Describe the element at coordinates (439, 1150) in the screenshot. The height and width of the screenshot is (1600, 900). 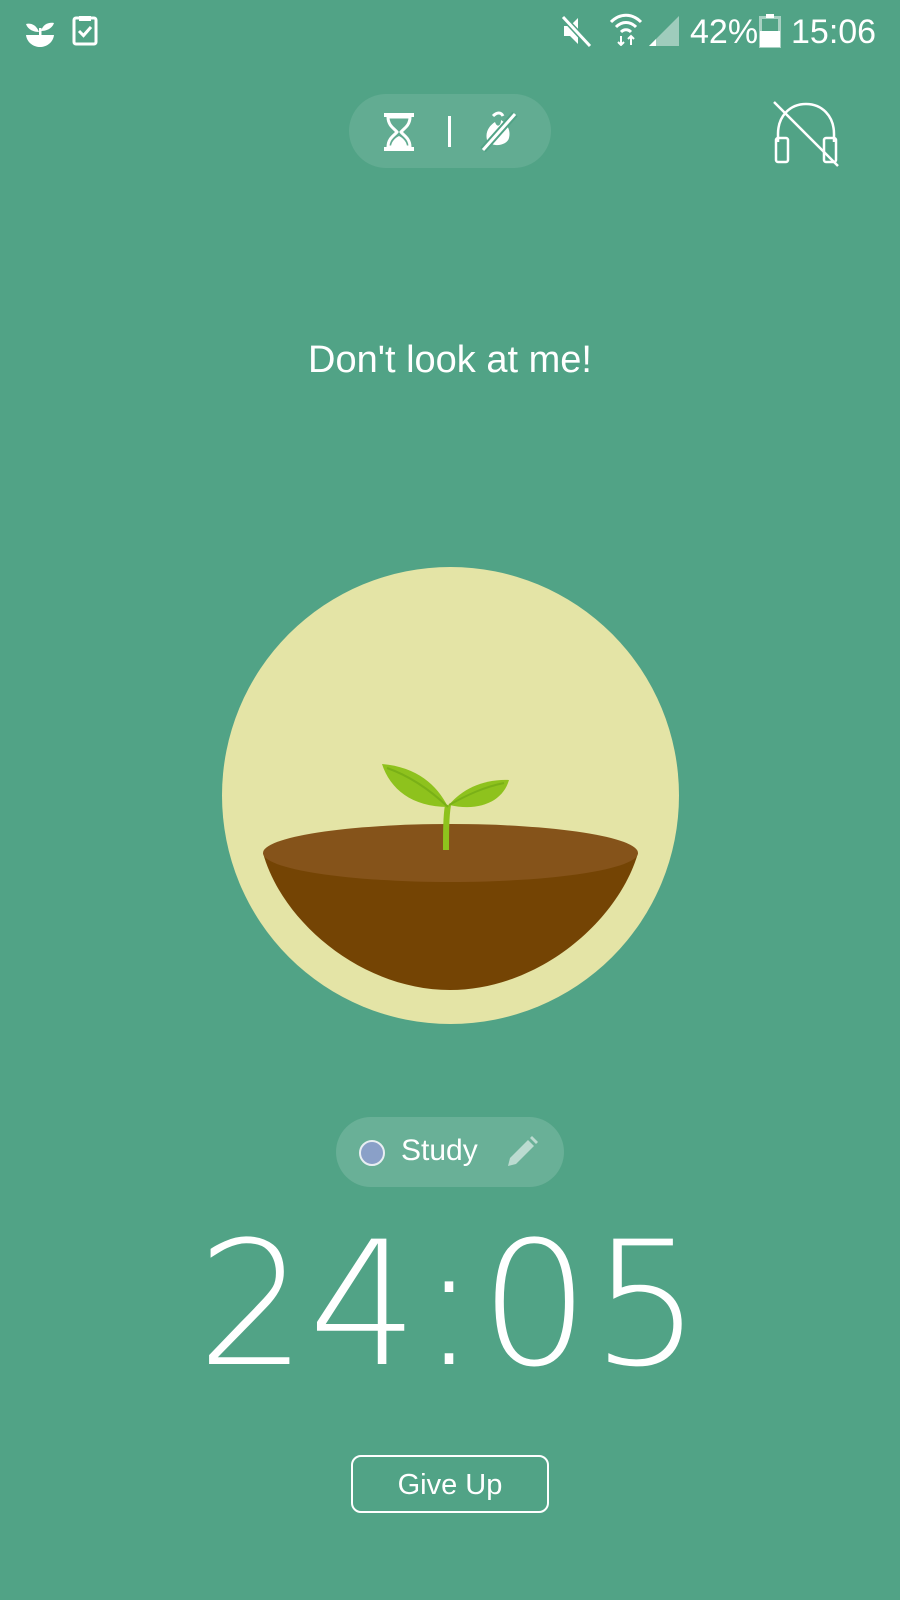
I see `tag-label: Study` at that location.